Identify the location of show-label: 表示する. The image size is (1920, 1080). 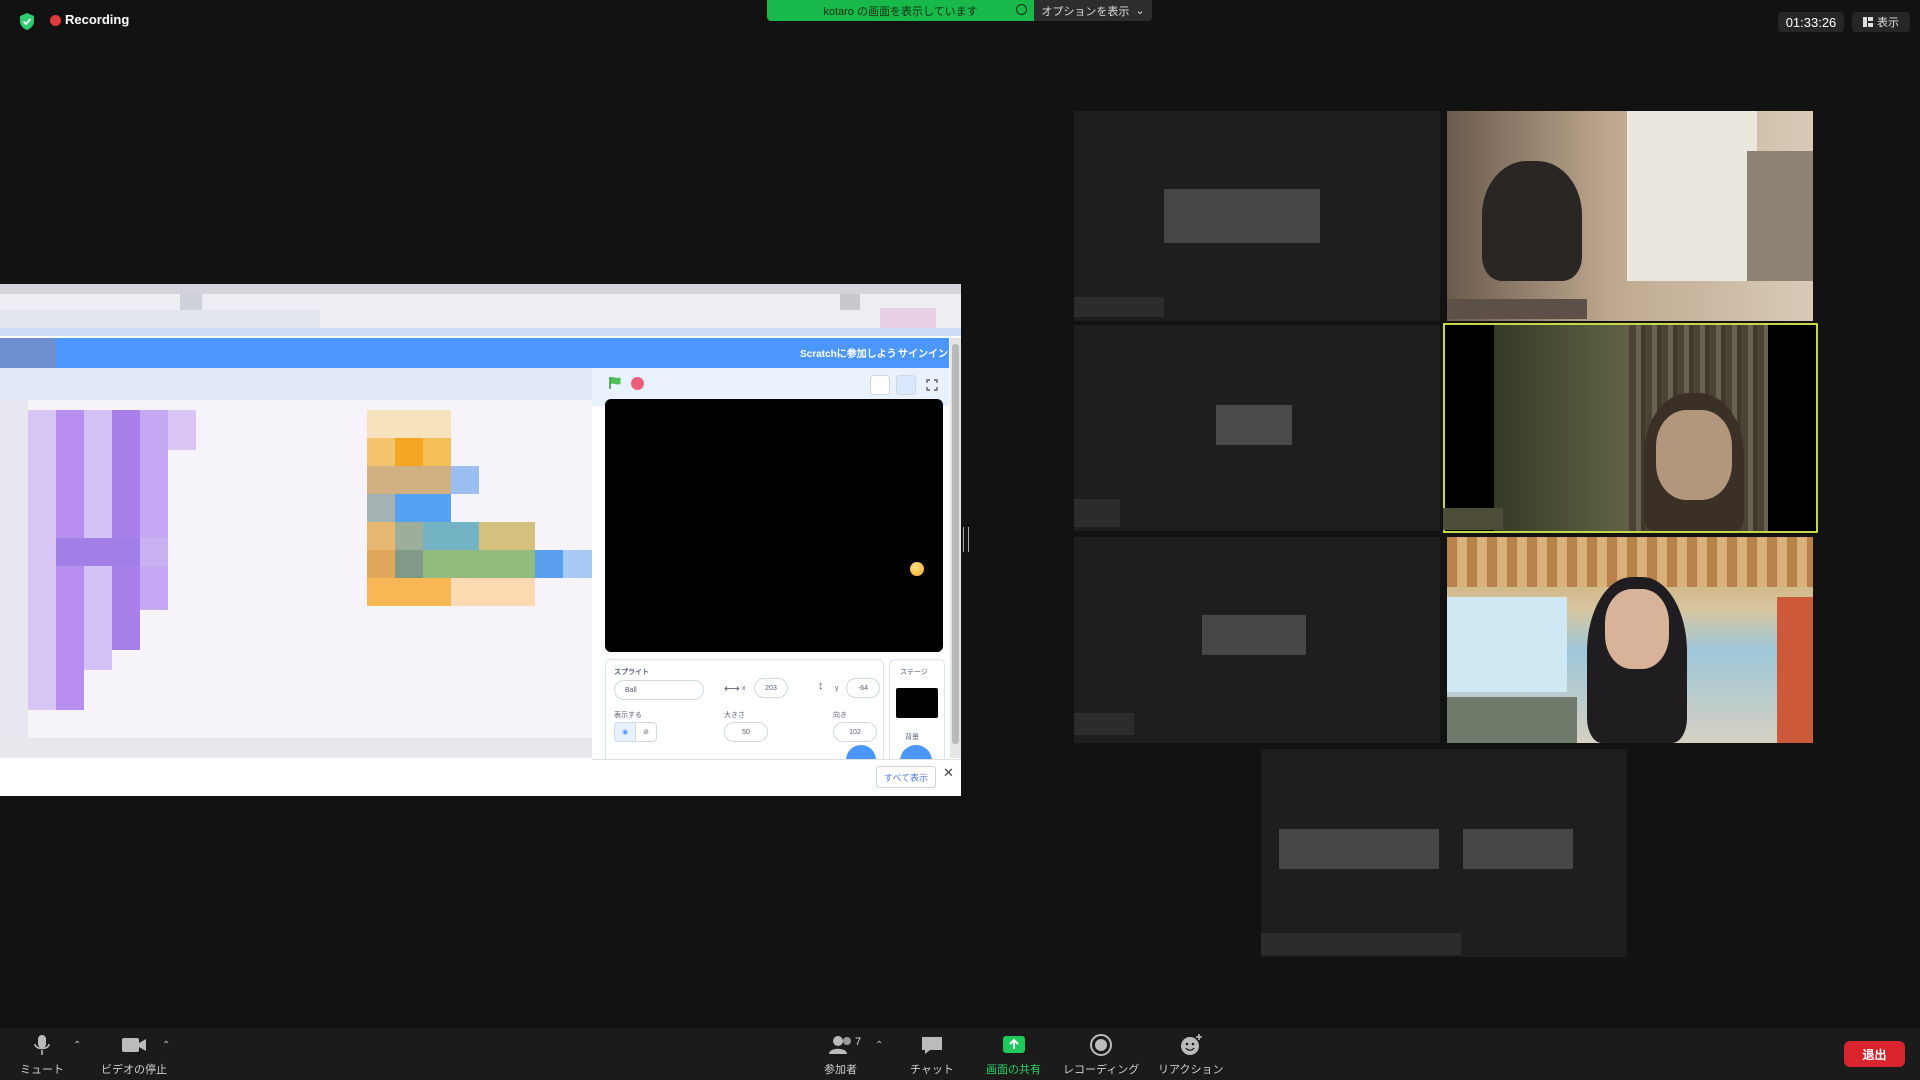
(628, 715).